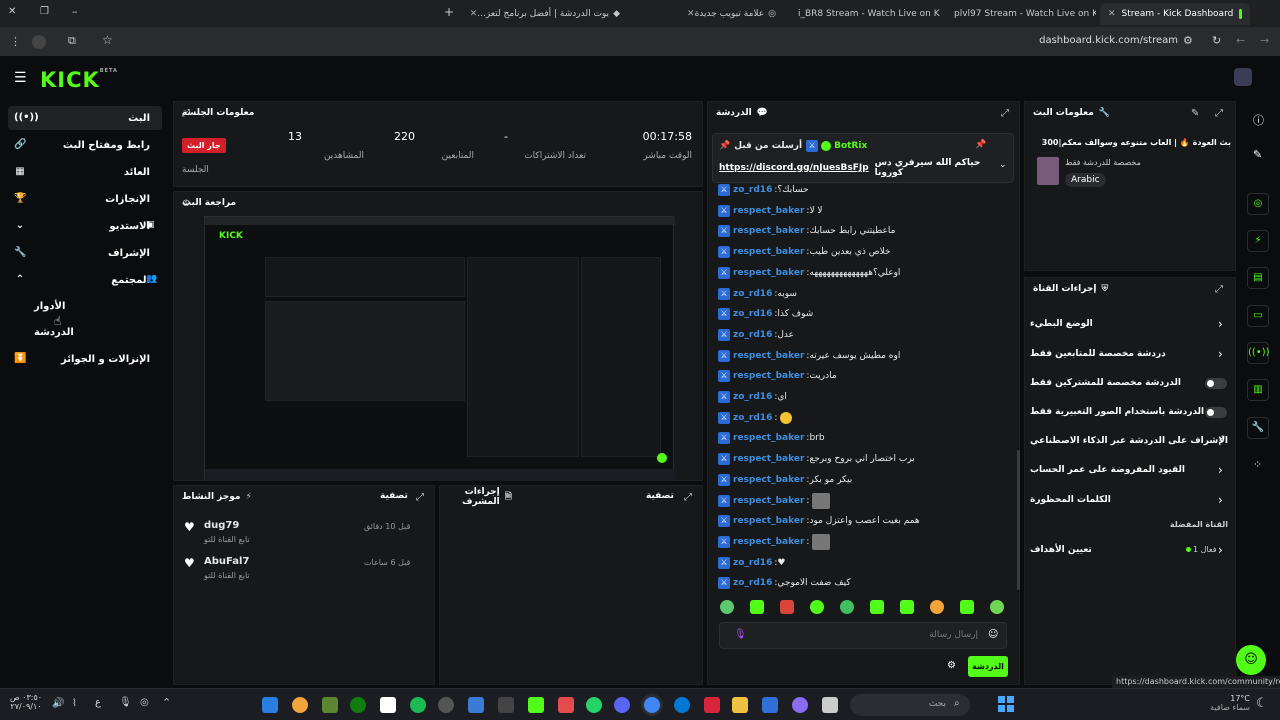  What do you see at coordinates (144, 702) in the screenshot?
I see `tray-app-icon: ◎` at bounding box center [144, 702].